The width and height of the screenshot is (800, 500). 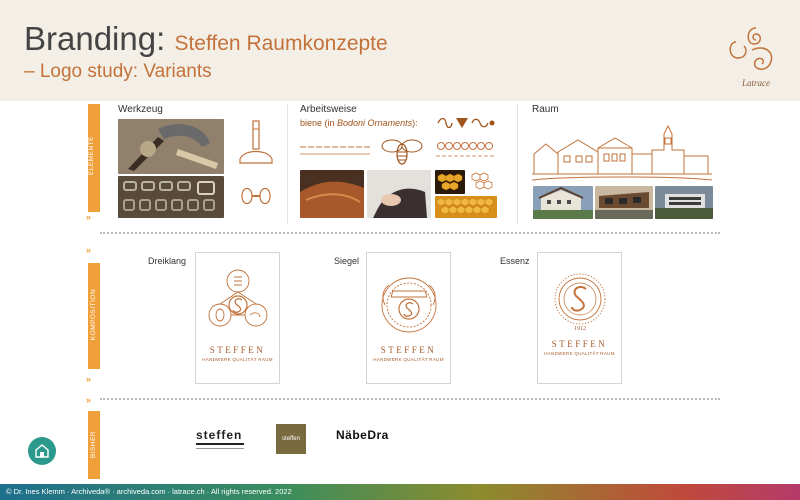 I want to click on composition-label-essenz: Essenz, so click(x=515, y=261).